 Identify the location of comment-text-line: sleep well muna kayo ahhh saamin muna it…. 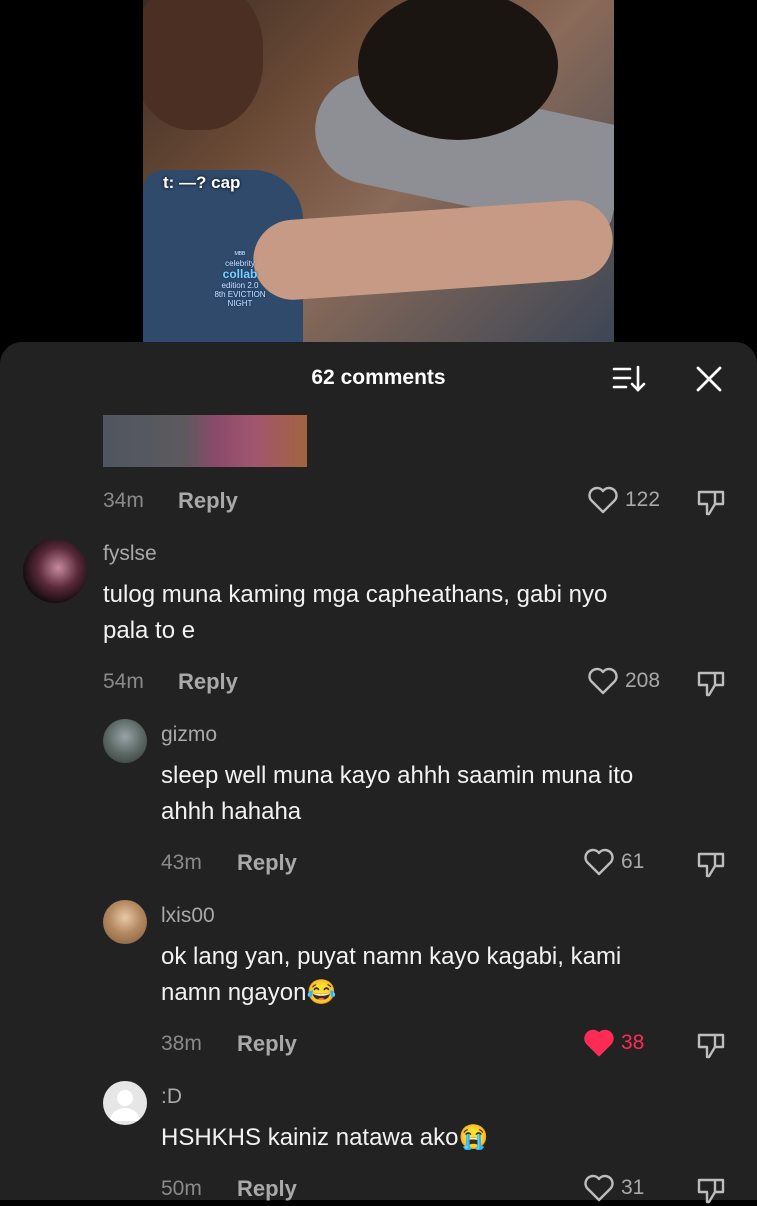
(397, 775).